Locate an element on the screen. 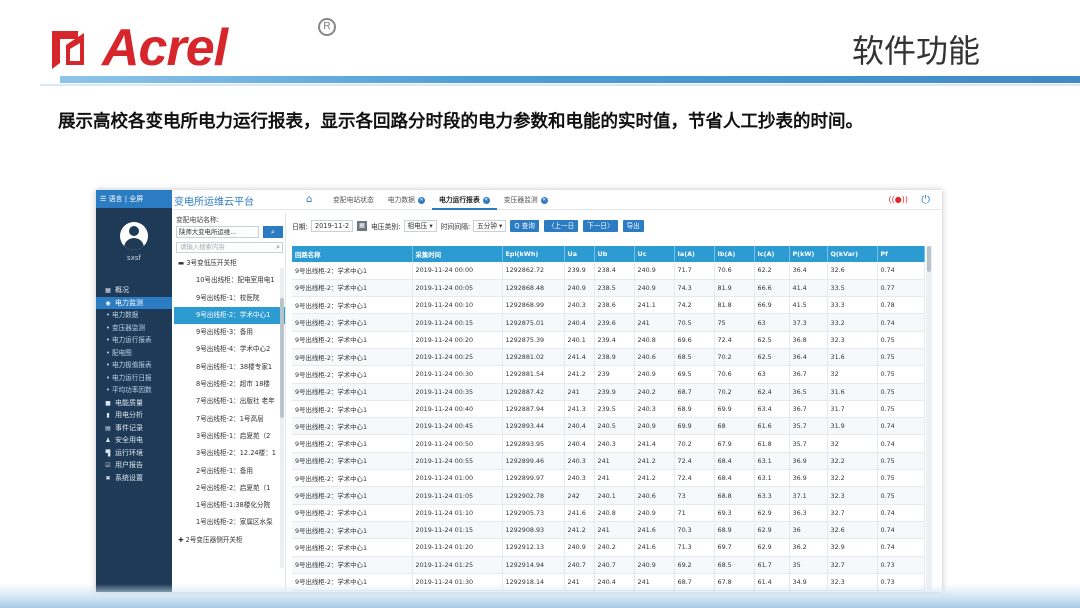 The image size is (1080, 608). tree-node: 9号出线柜-2：学术中心1 is located at coordinates (229, 315).